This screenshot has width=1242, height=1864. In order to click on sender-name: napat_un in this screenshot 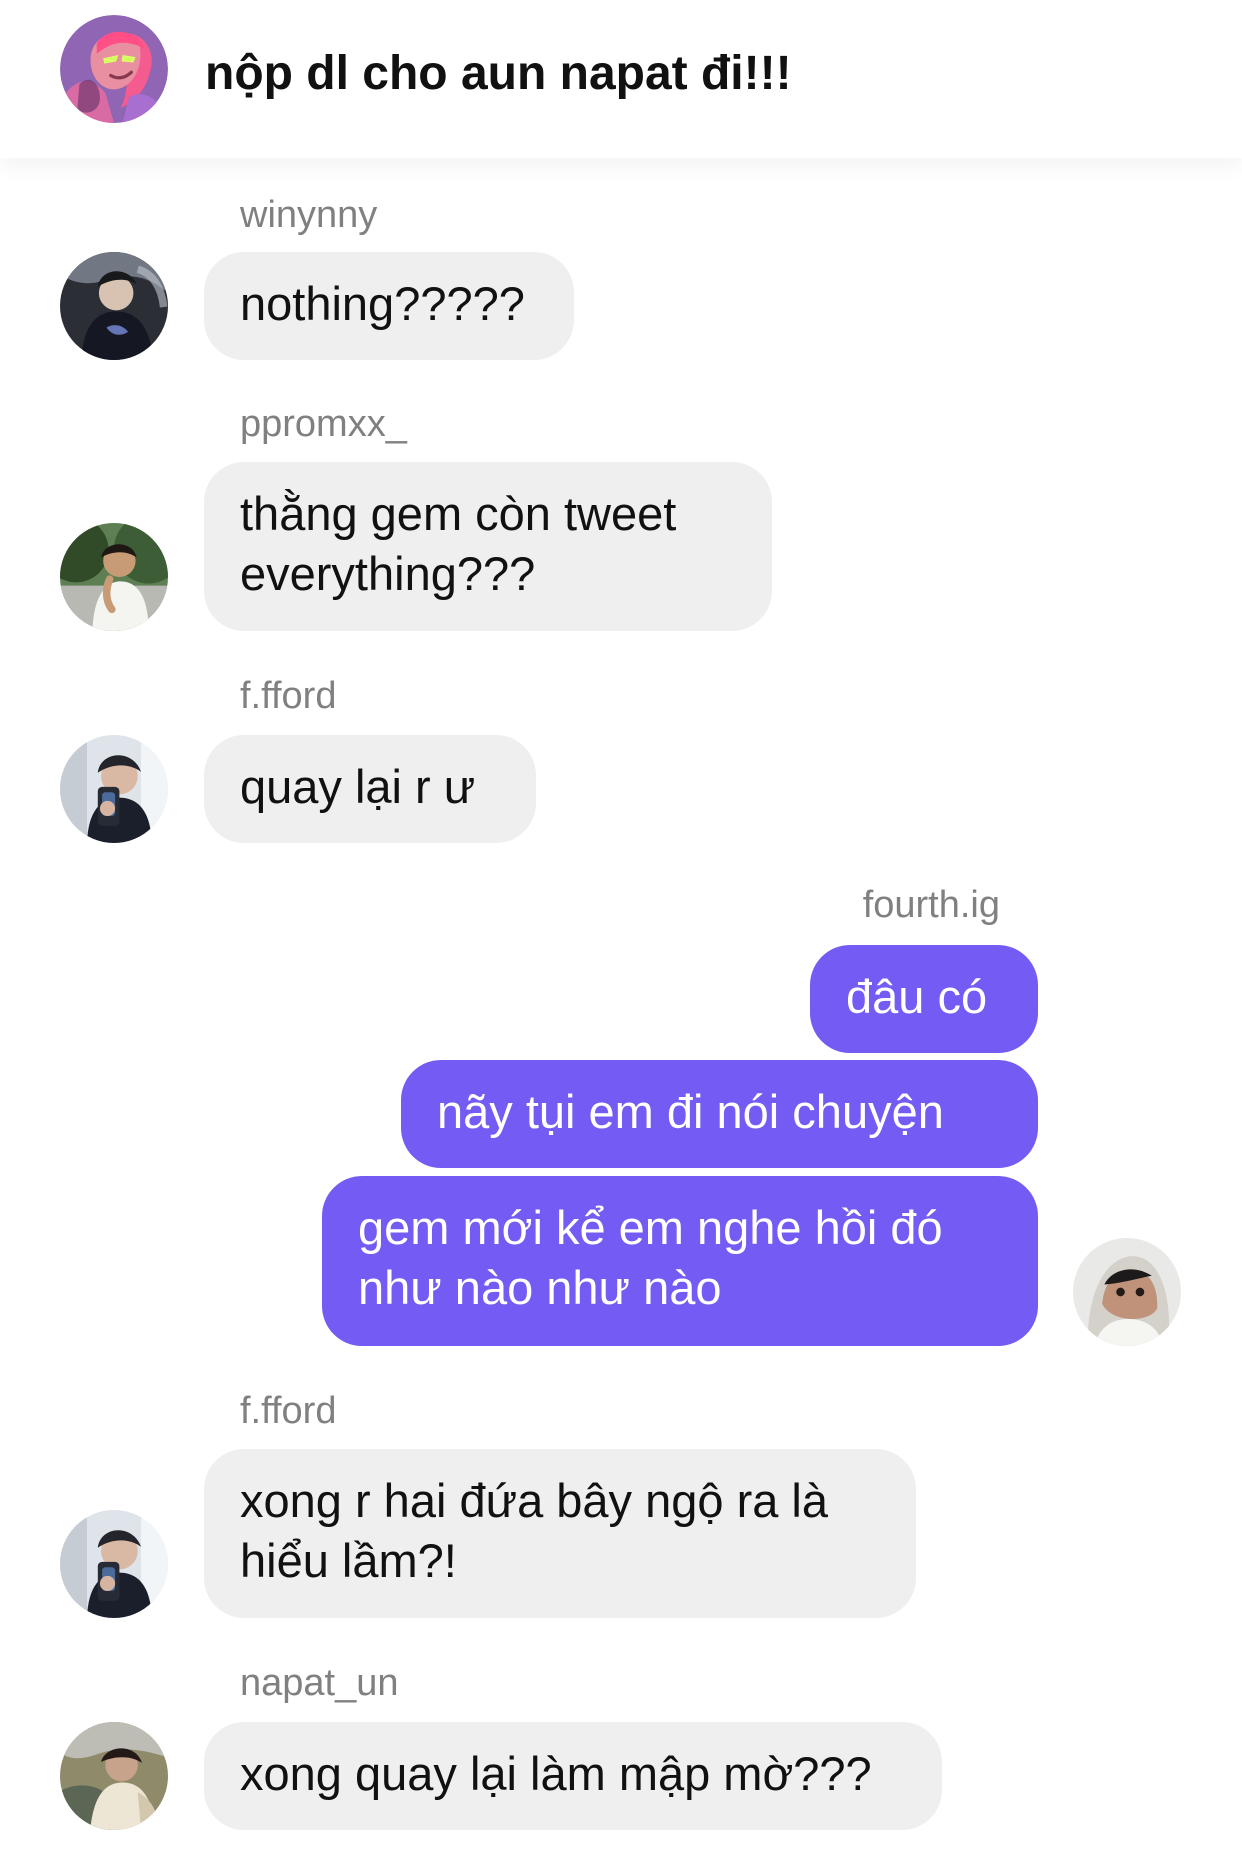, I will do `click(319, 1683)`.